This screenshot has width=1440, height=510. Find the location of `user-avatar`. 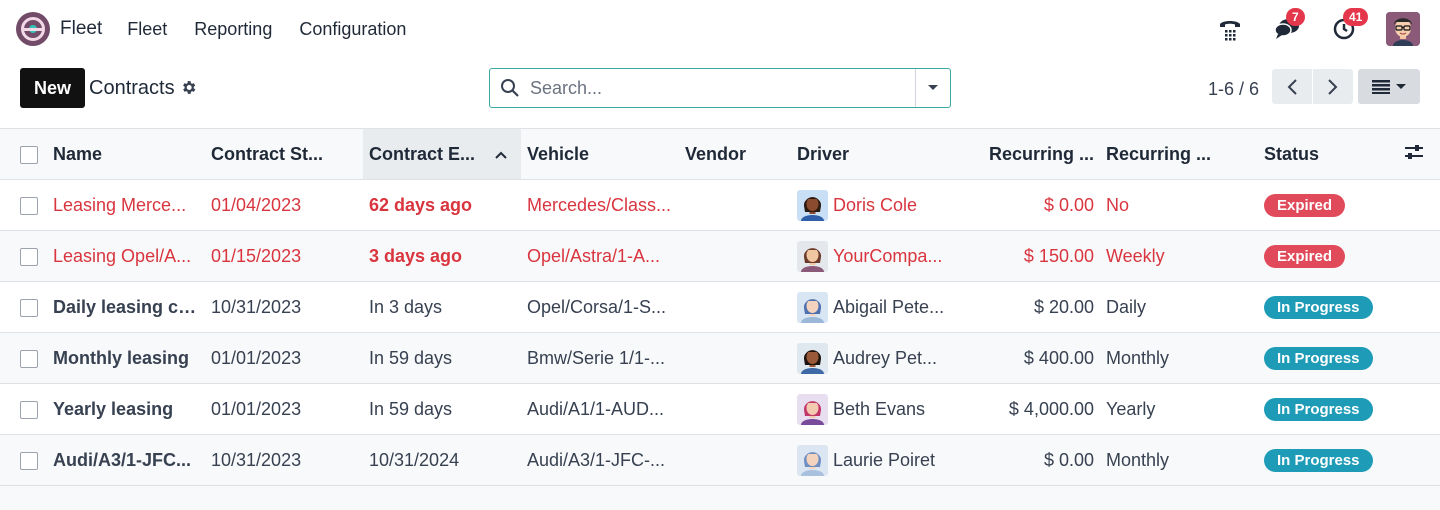

user-avatar is located at coordinates (1403, 29).